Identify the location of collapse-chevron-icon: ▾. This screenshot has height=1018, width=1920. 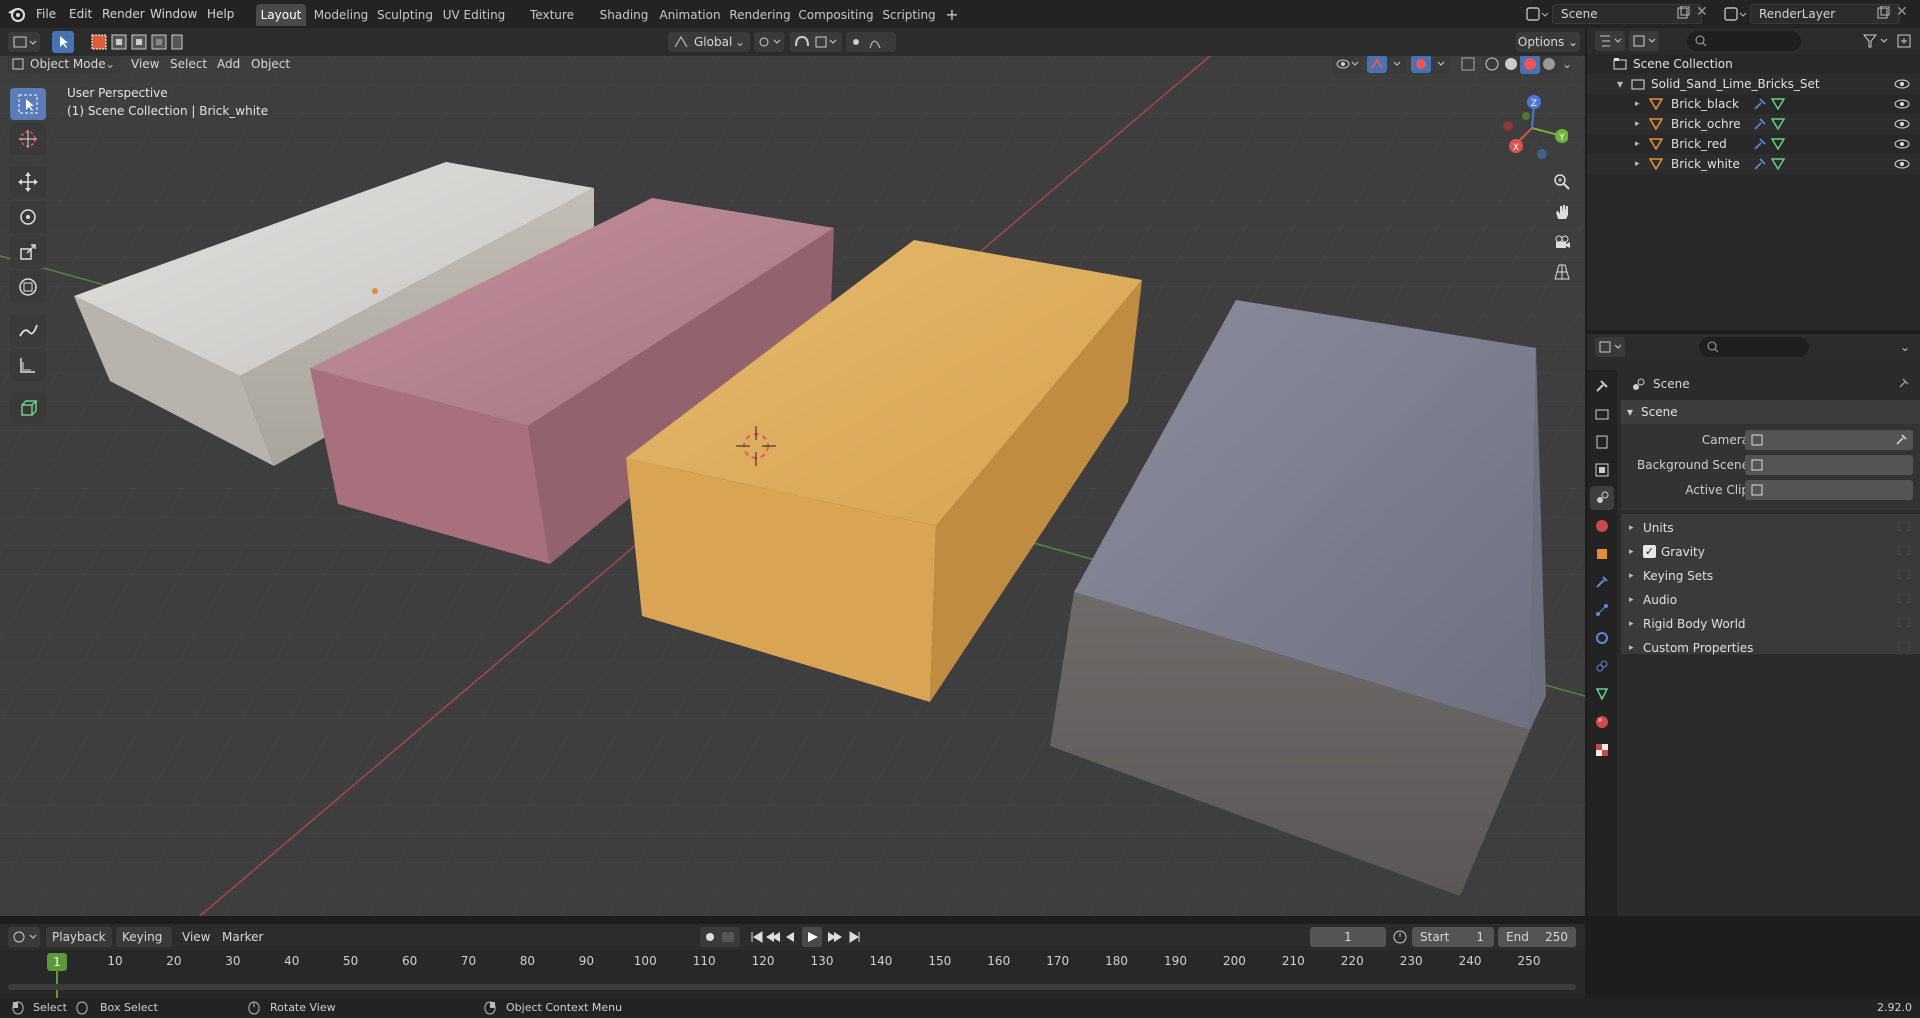
(1620, 84).